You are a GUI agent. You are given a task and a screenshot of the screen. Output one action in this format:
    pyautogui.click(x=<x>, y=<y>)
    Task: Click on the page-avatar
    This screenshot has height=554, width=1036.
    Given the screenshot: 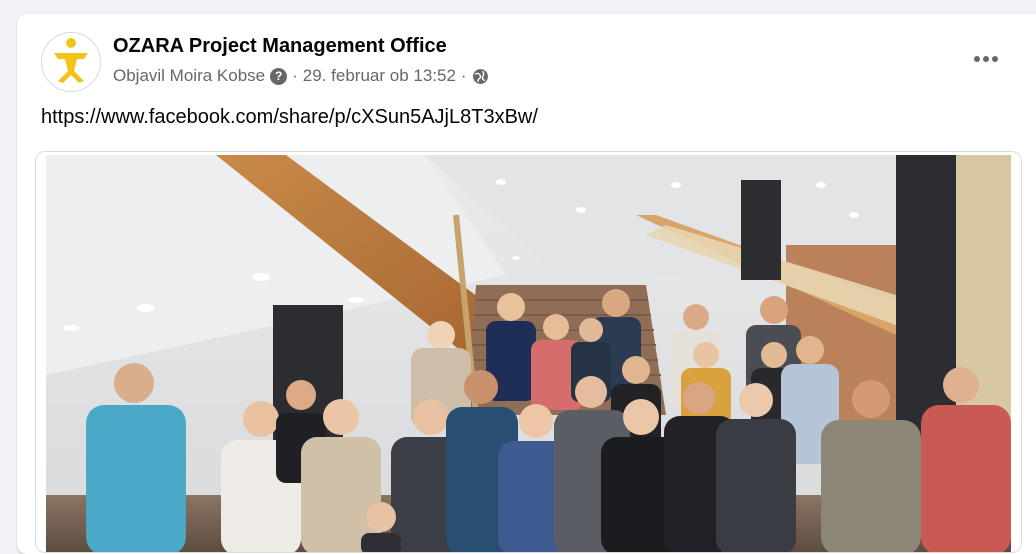 What is the action you would take?
    pyautogui.click(x=71, y=62)
    